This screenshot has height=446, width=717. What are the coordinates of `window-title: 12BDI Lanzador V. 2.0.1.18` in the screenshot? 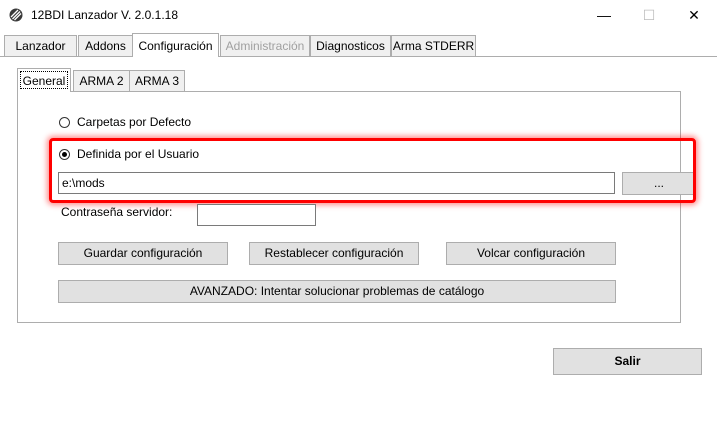 It's located at (104, 15).